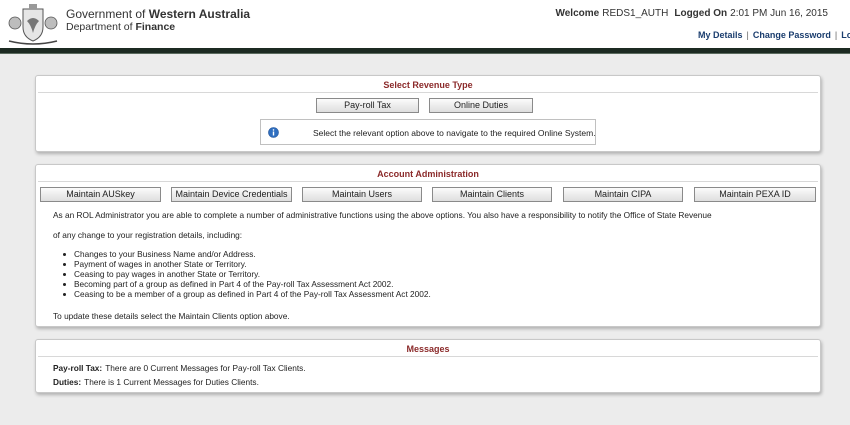 This screenshot has height=425, width=850. Describe the element at coordinates (78, 368) in the screenshot. I see `message-label: Pay-roll Tax:` at that location.